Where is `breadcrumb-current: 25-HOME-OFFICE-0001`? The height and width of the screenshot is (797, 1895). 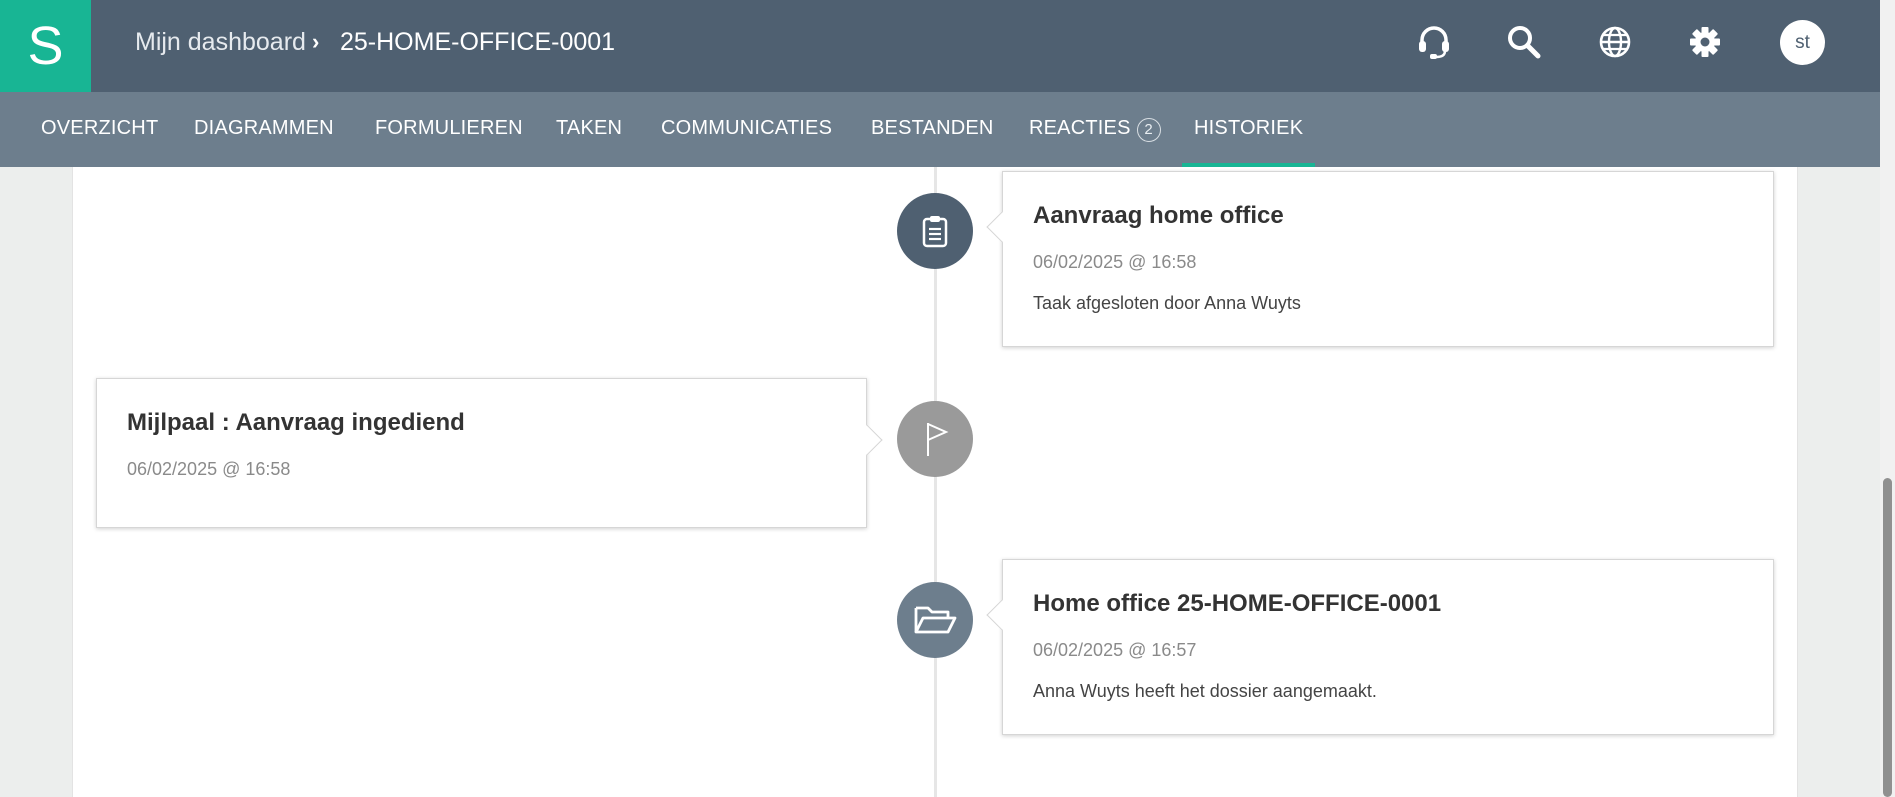 breadcrumb-current: 25-HOME-OFFICE-0001 is located at coordinates (478, 42).